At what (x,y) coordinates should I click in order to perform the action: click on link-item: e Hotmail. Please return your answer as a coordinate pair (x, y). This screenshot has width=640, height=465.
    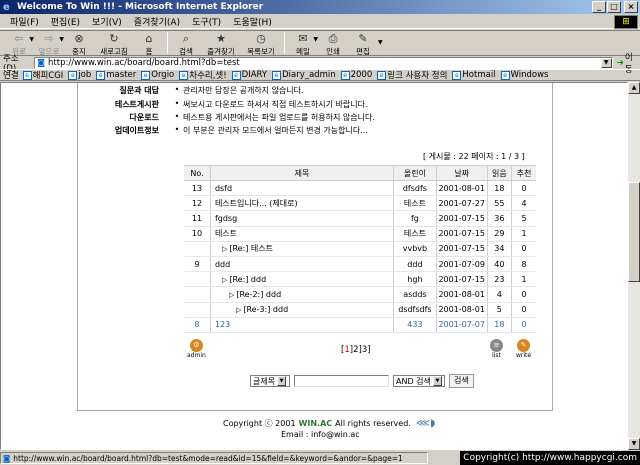
    Looking at the image, I should click on (474, 75).